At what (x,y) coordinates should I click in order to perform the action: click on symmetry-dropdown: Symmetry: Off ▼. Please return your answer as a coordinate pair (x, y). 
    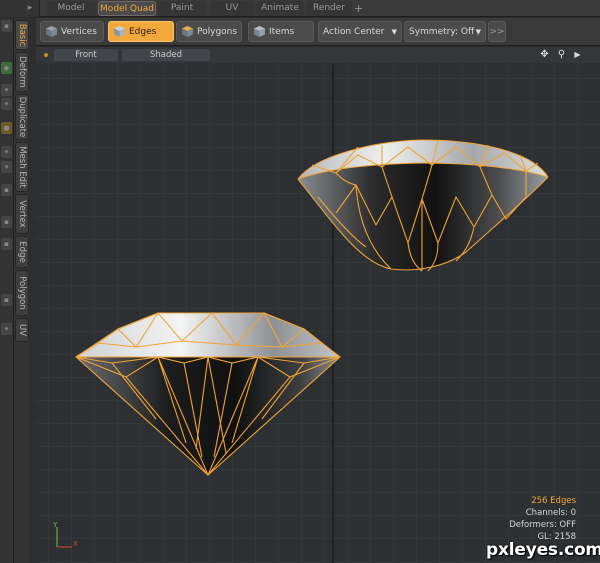
    Looking at the image, I should click on (445, 31).